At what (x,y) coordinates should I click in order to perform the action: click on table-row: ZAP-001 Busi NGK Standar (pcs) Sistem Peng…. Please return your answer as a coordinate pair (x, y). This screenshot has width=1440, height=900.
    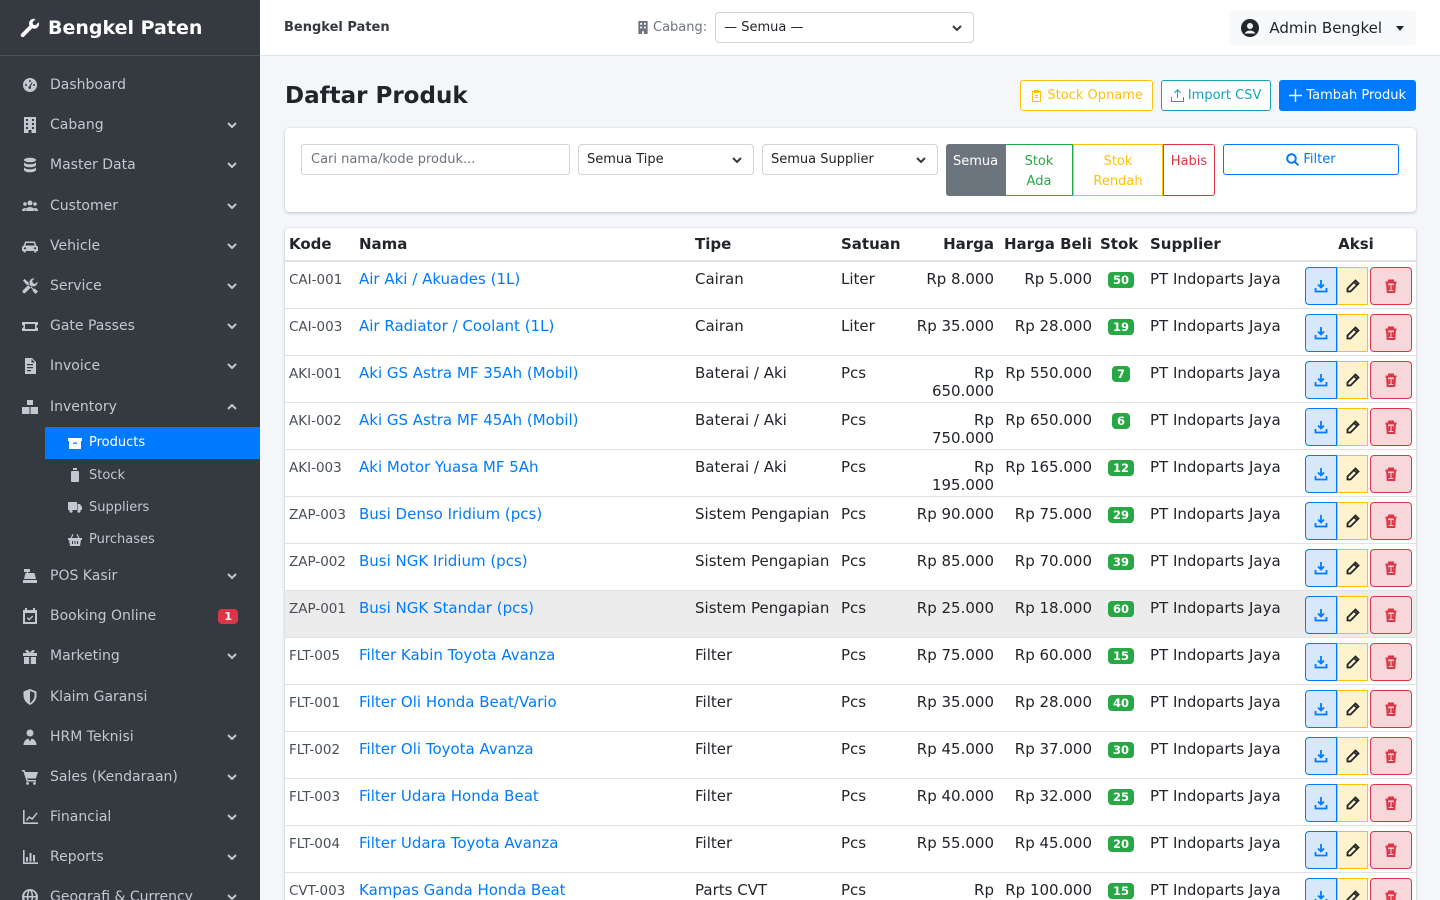
    Looking at the image, I should click on (850, 613).